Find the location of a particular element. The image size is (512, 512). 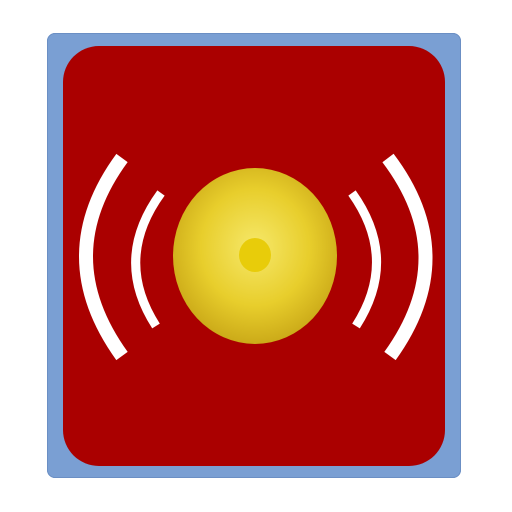

right-outer-wave-icon is located at coordinates (407, 257).